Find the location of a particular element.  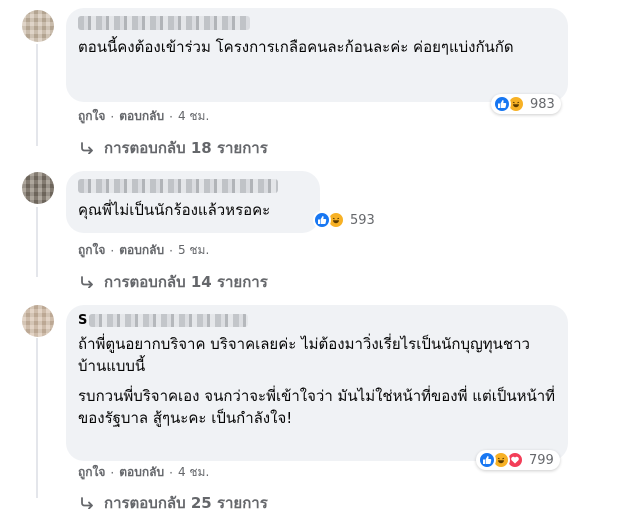

view-replies-link: การตอบกลับ 25 รายการ is located at coordinates (174, 503).